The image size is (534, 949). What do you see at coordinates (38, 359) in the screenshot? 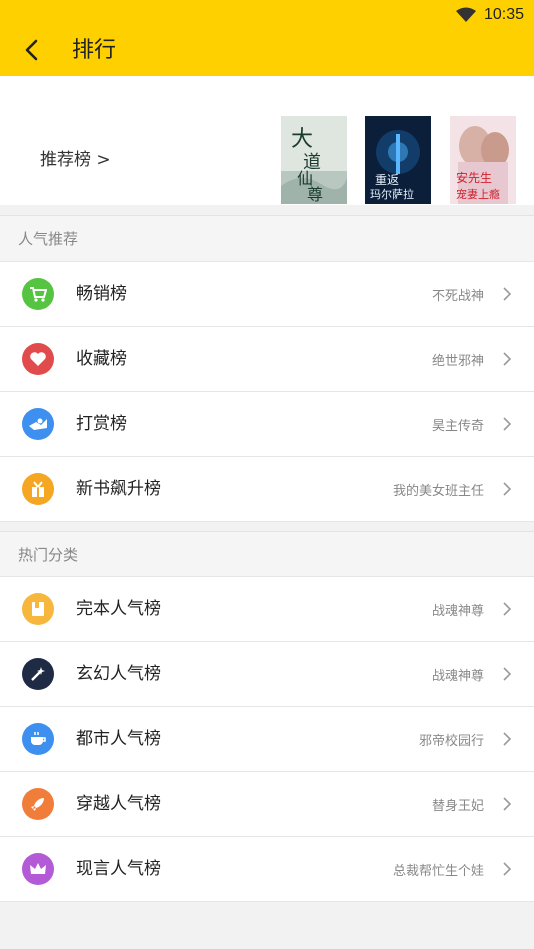
I see `heart-icon` at bounding box center [38, 359].